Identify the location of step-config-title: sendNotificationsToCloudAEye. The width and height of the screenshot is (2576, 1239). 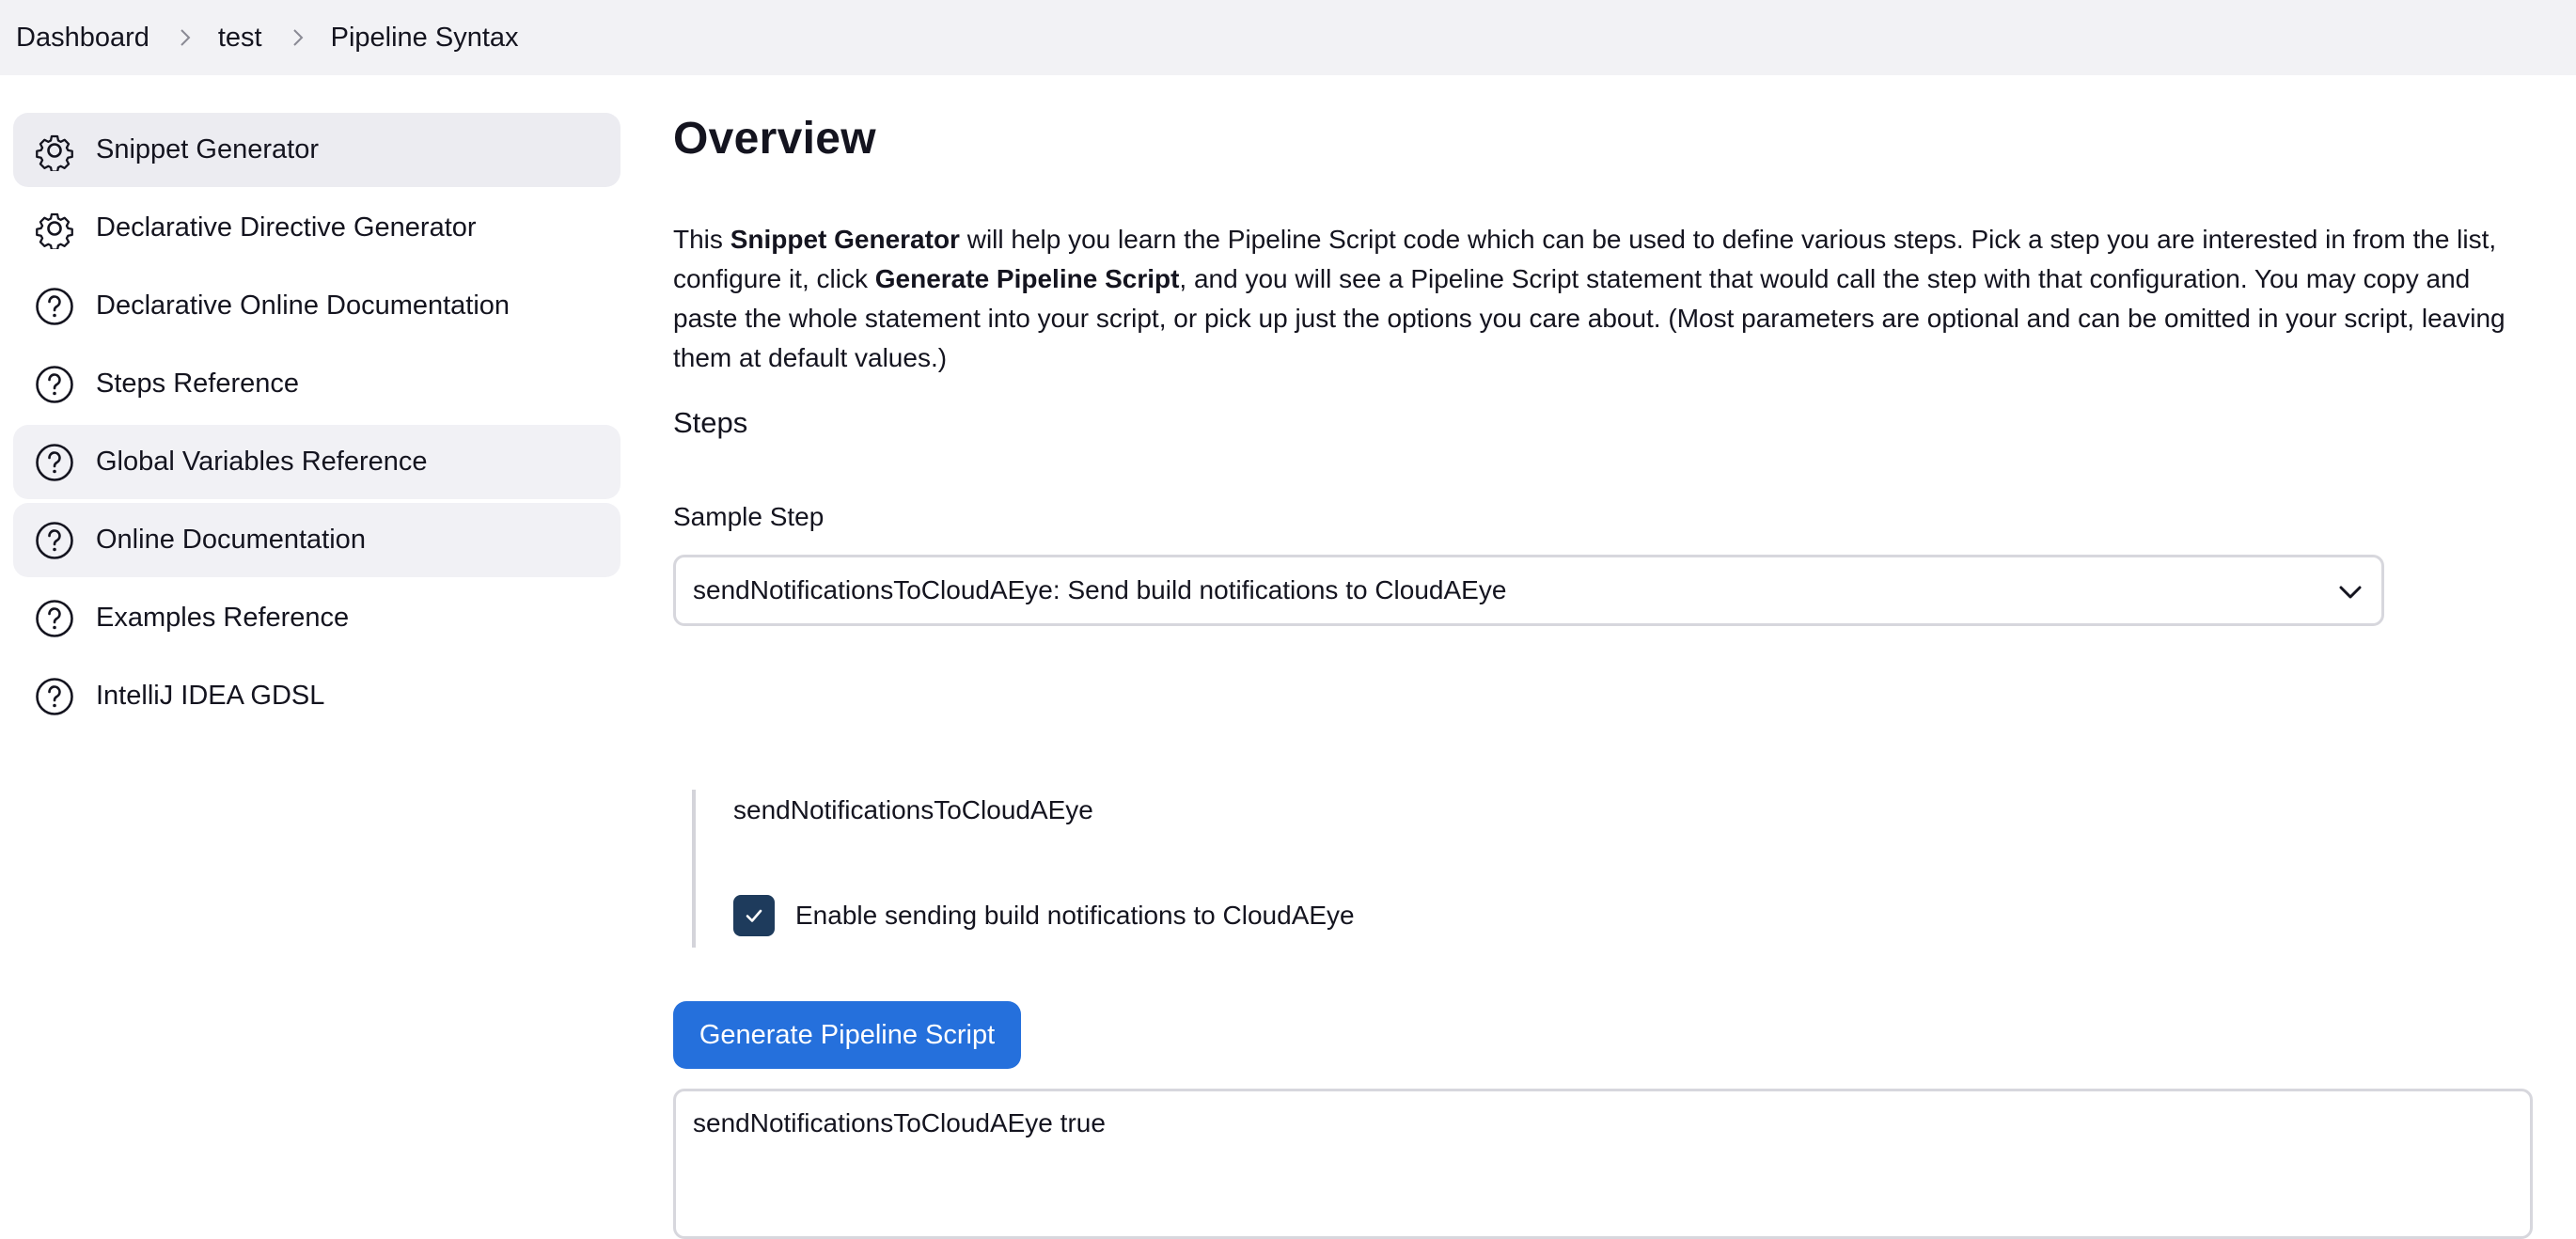
(913, 809).